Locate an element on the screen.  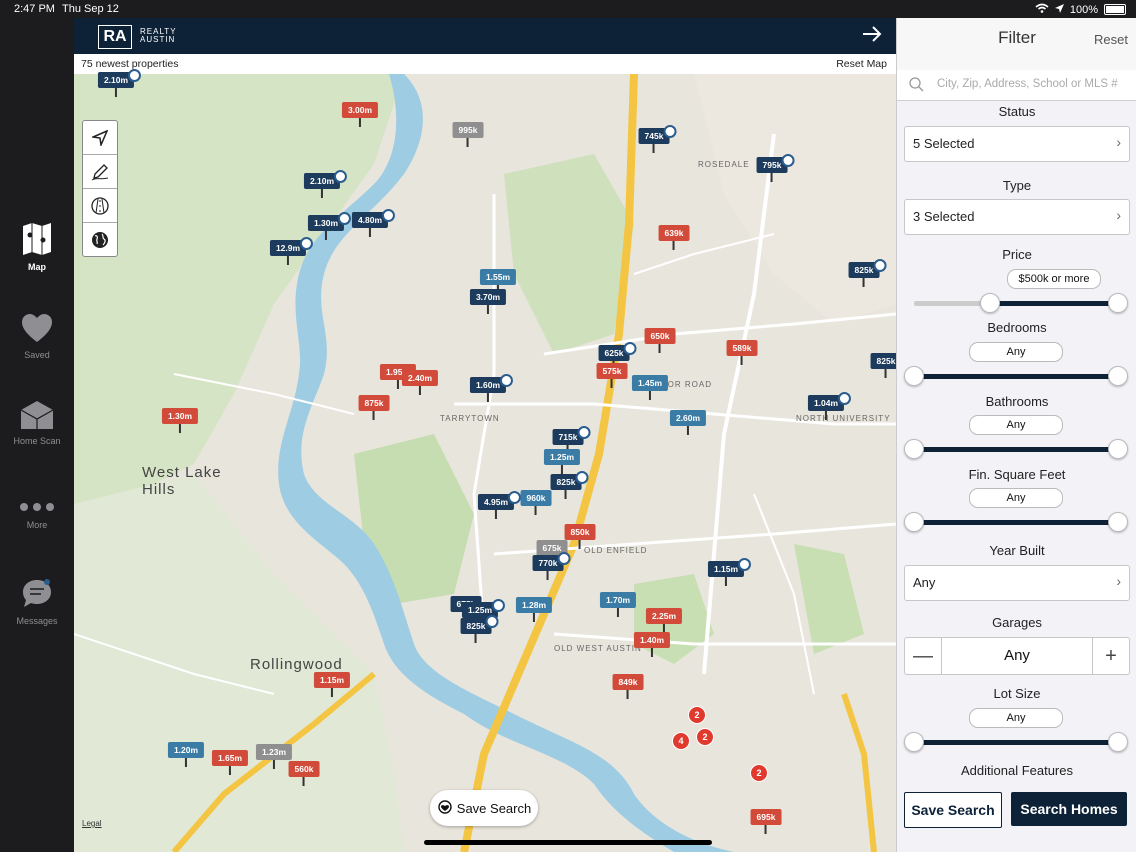
property-pin: 1.40m is located at coordinates (652, 644).